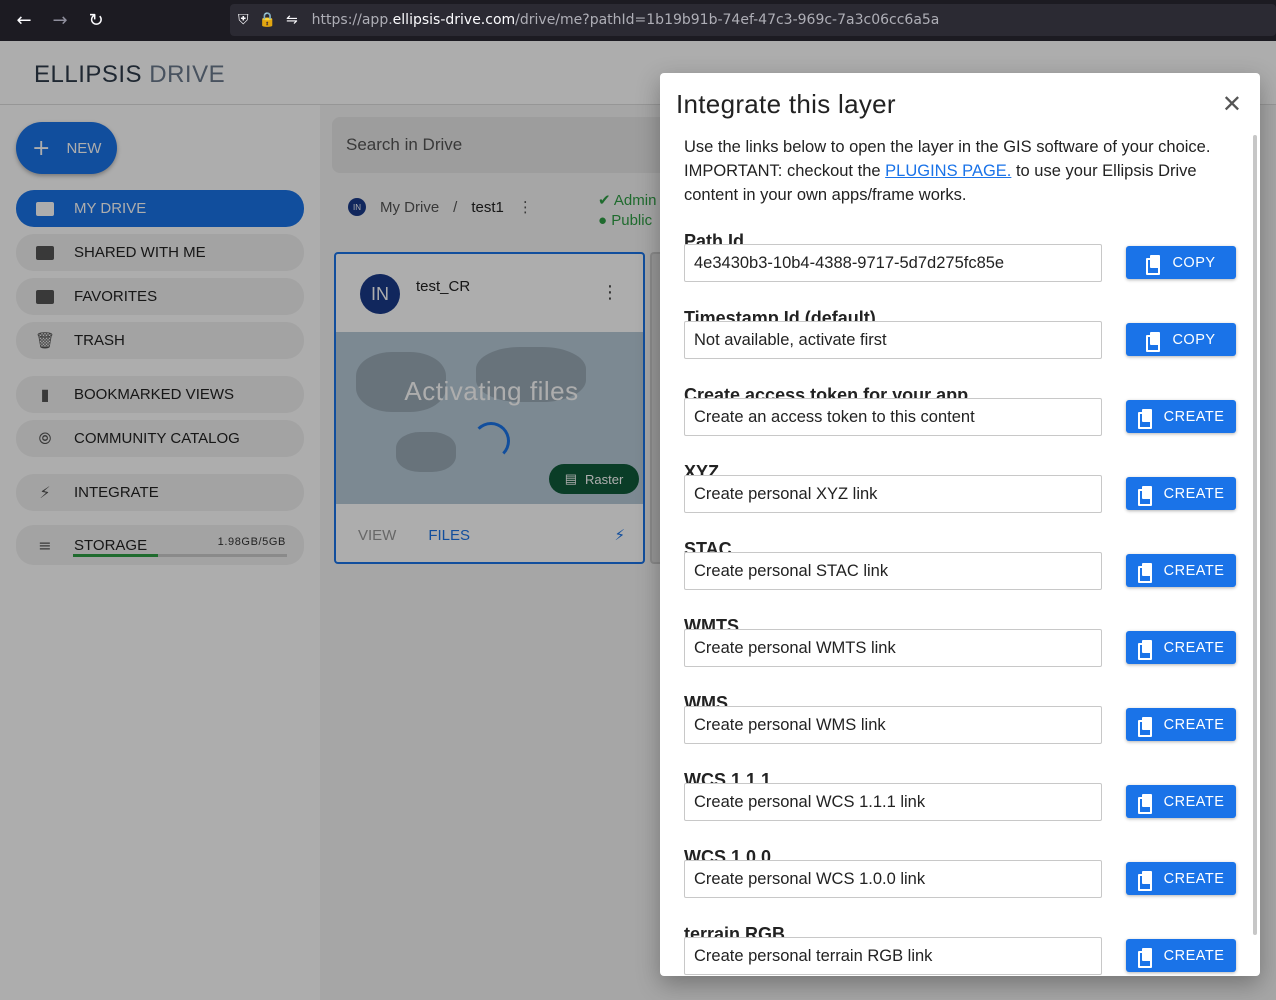 The image size is (1276, 1000). I want to click on lock-icon: 🔒, so click(267, 20).